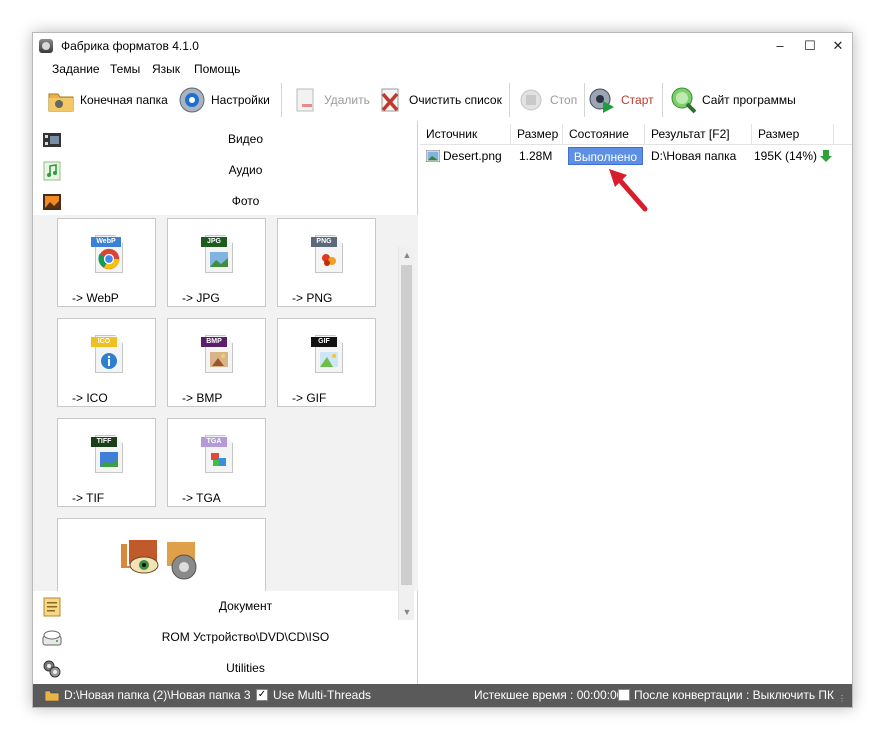 This screenshot has height=739, width=885. What do you see at coordinates (624, 695) in the screenshot?
I see `after-convert-checkbox` at bounding box center [624, 695].